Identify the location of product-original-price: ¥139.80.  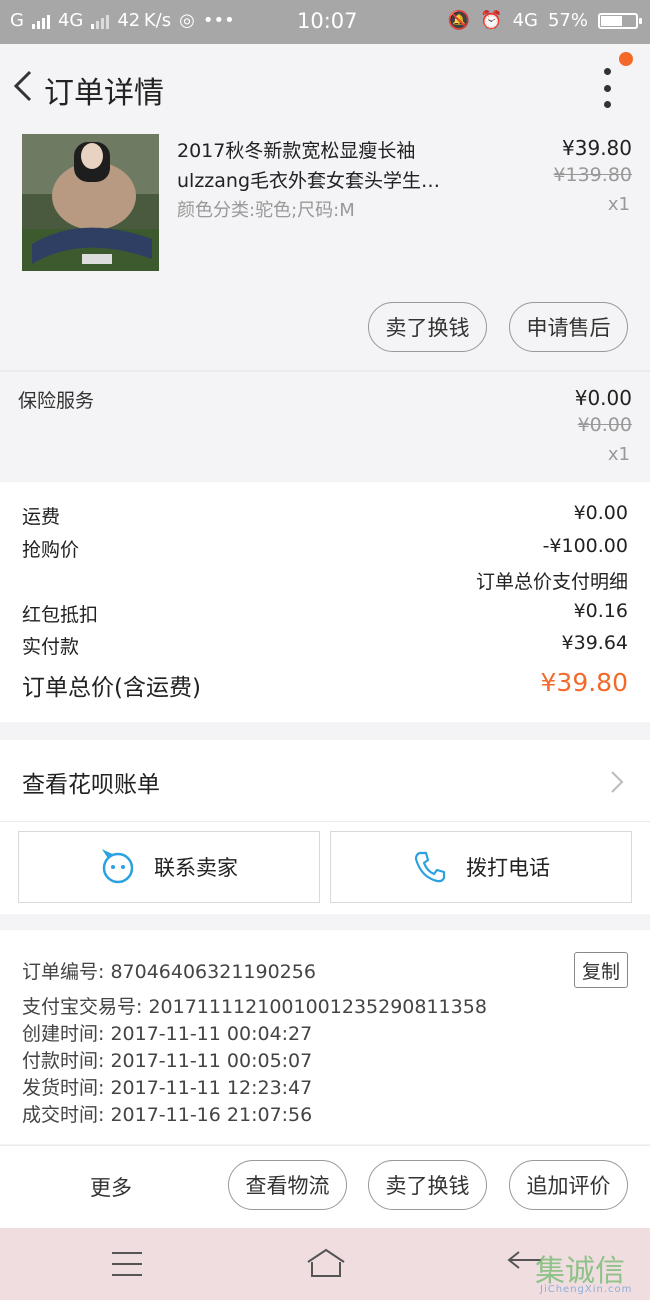
(592, 175).